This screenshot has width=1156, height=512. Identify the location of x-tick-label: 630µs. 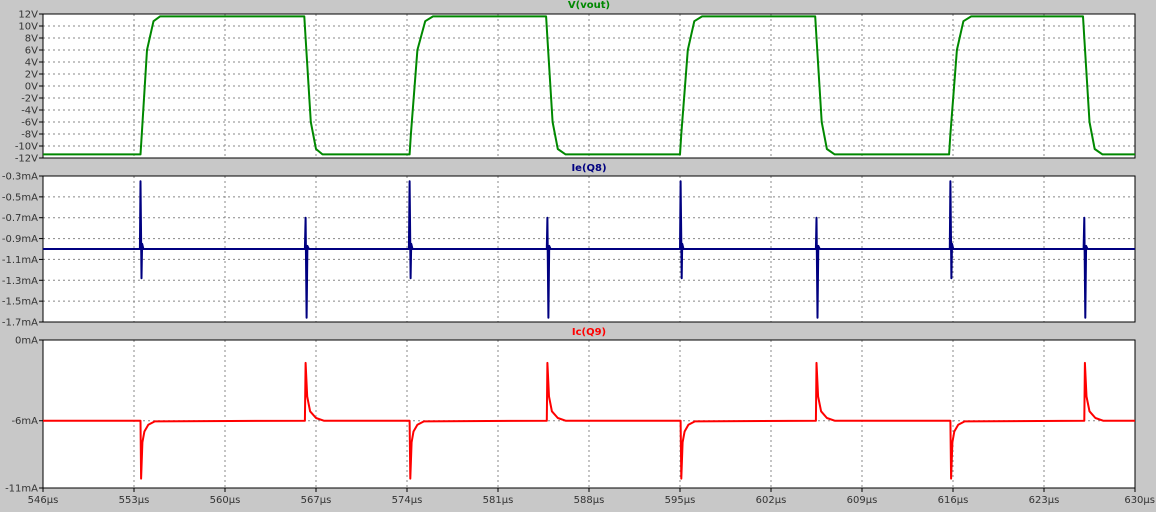
(1139, 500).